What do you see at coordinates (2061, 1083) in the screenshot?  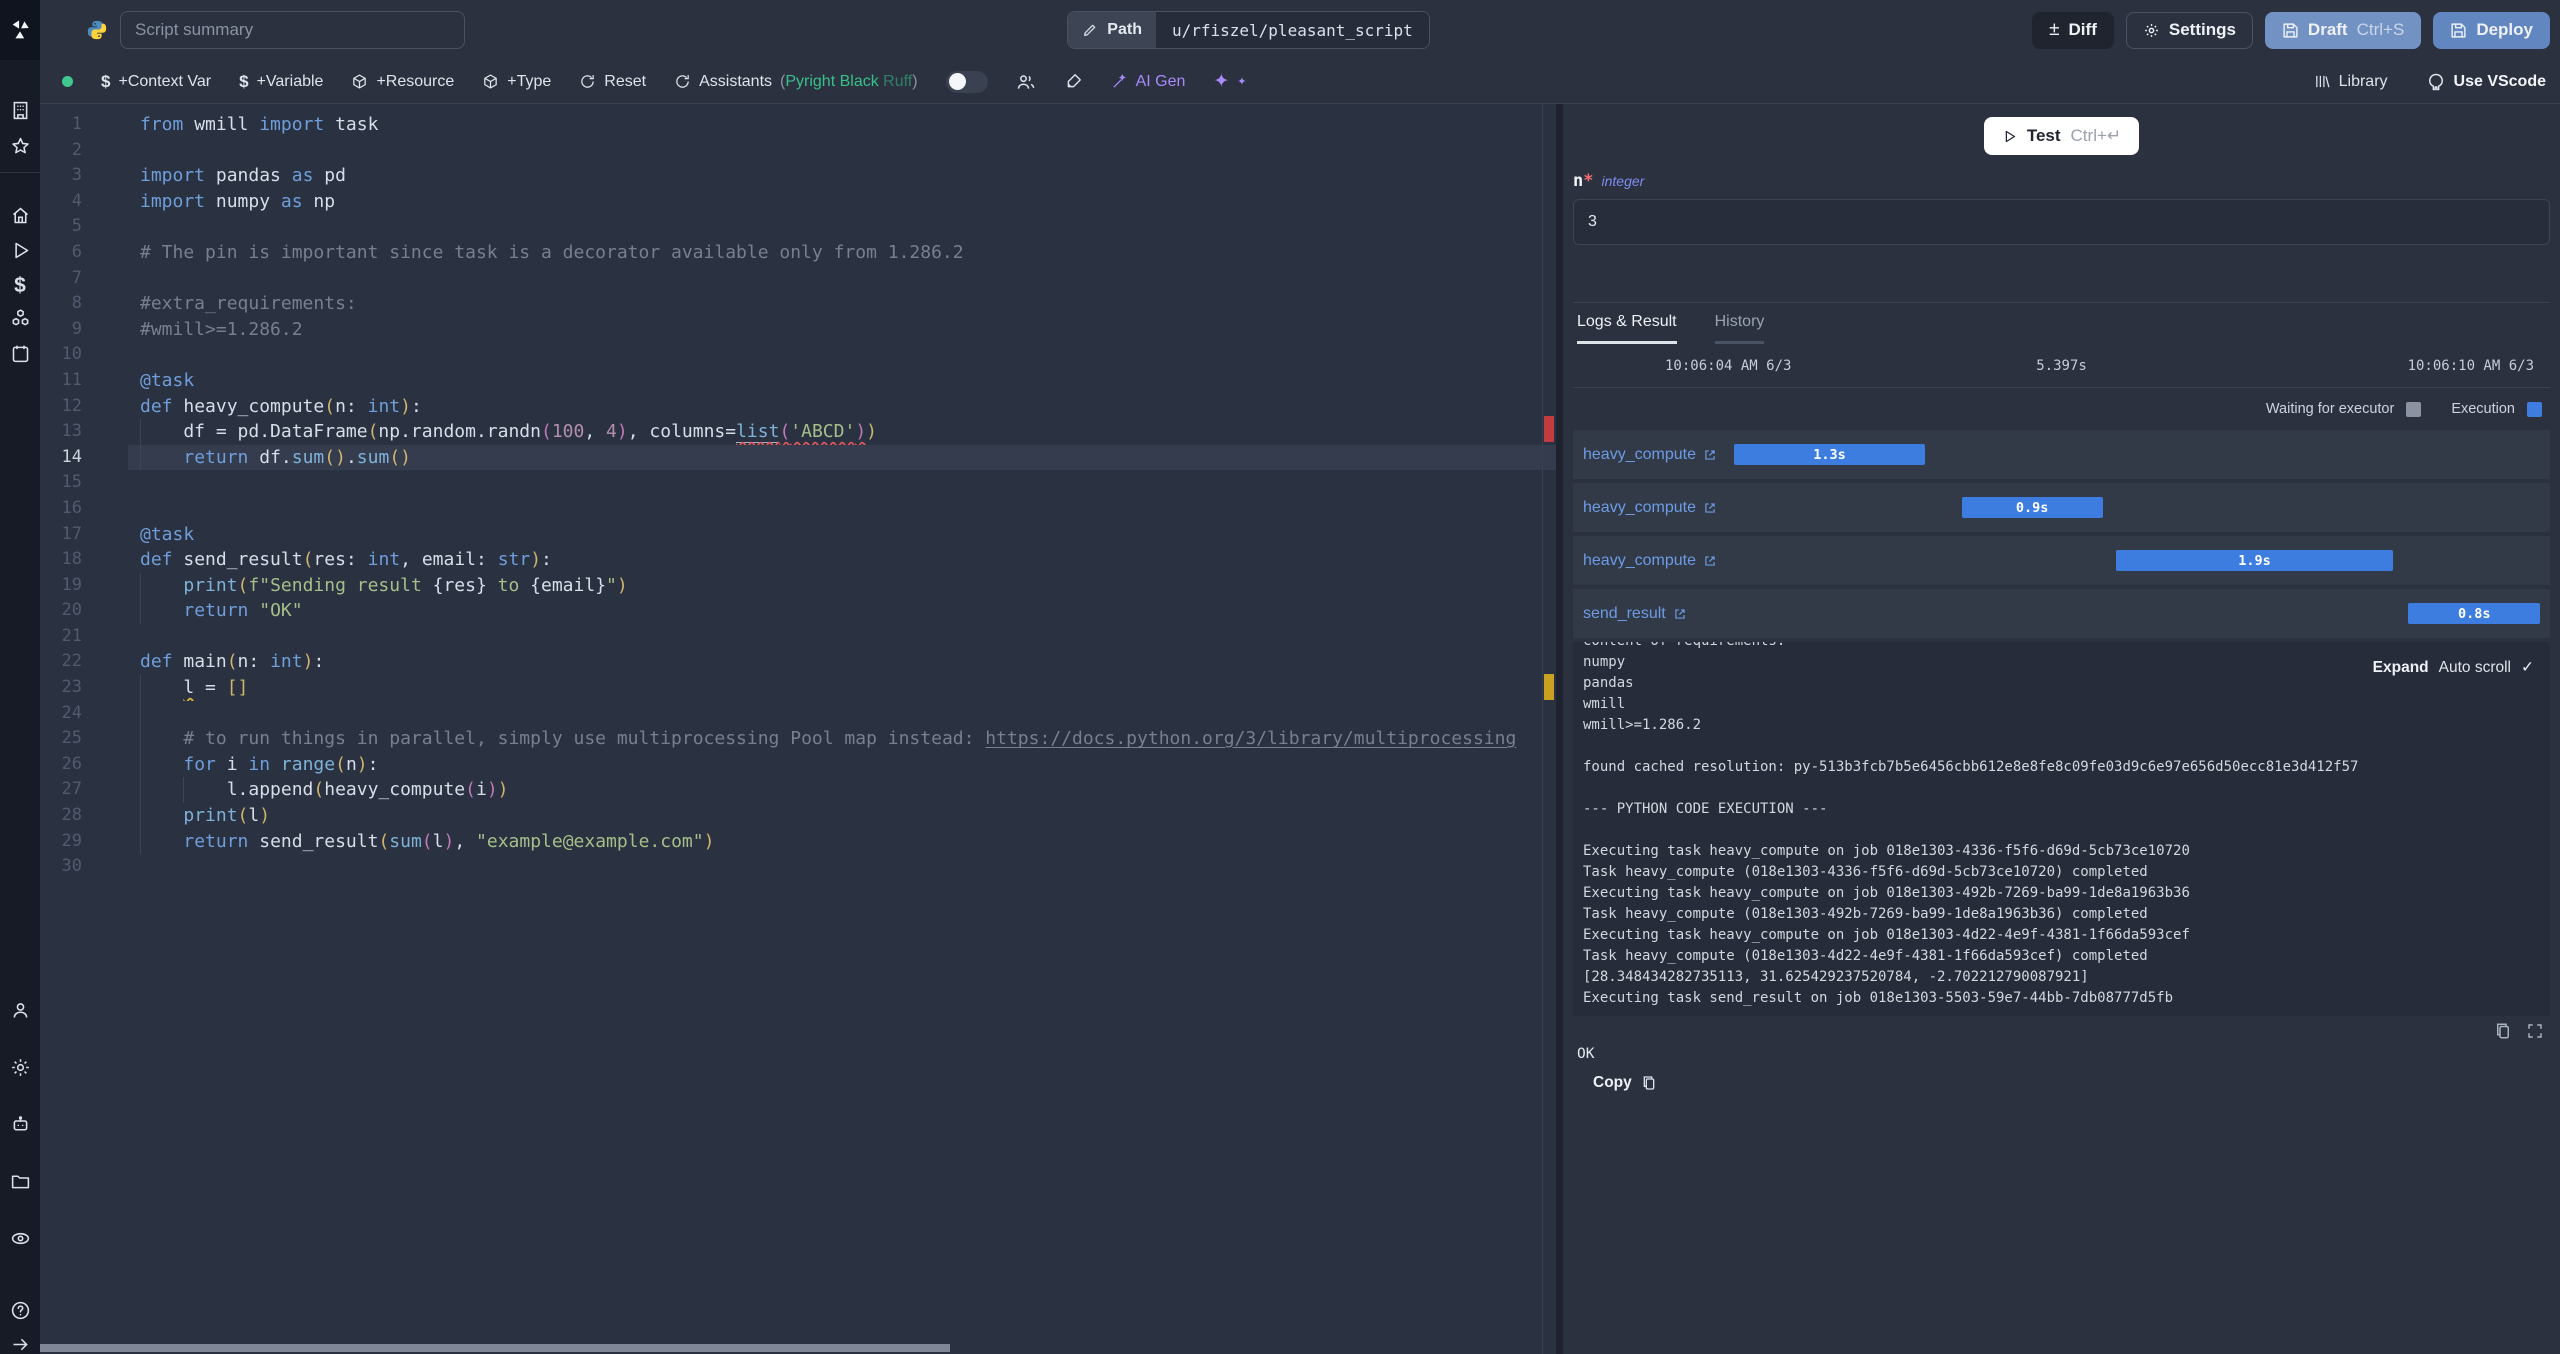 I see `copy-result-button: Copy` at bounding box center [2061, 1083].